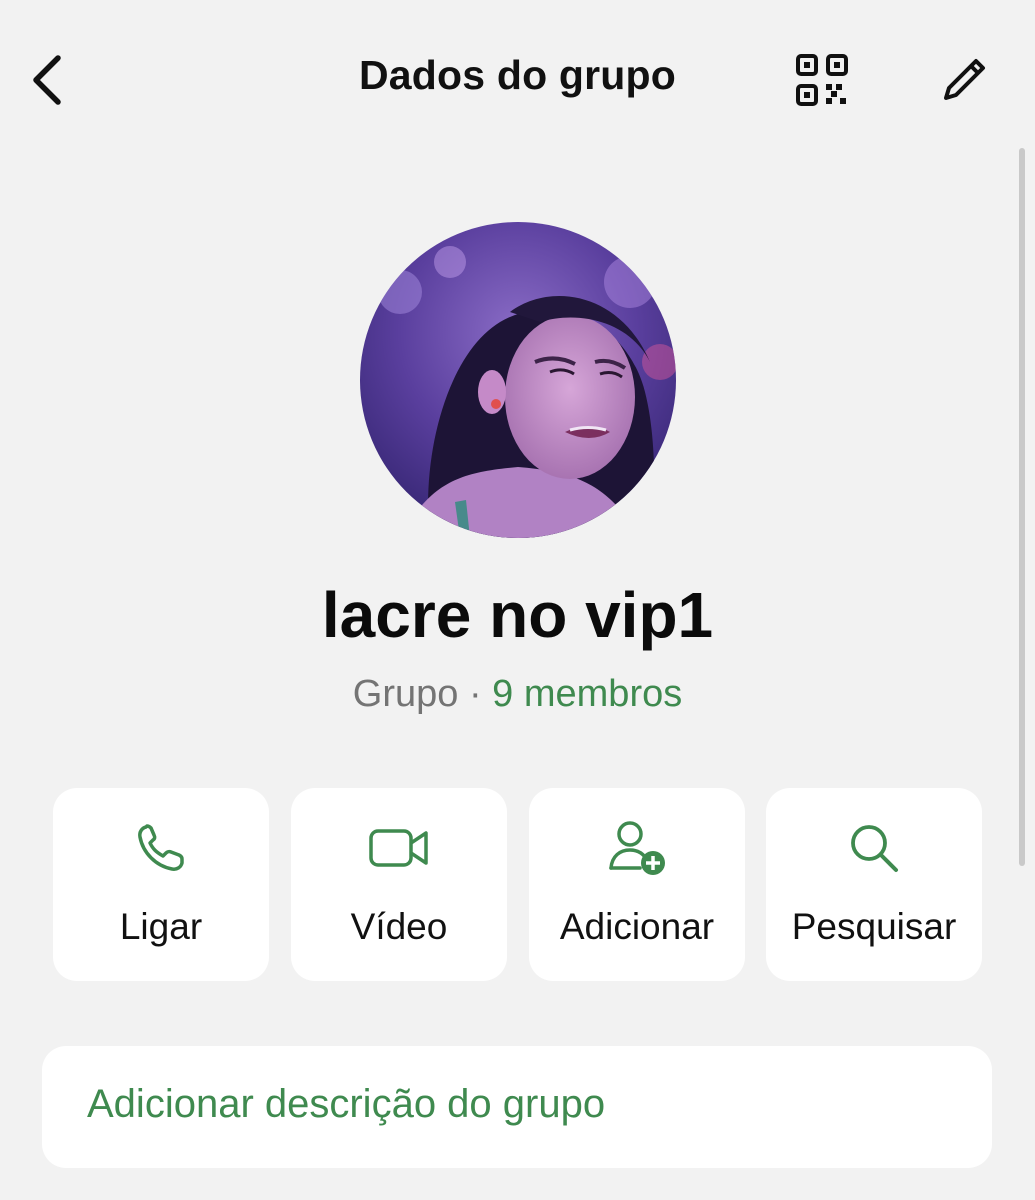  Describe the element at coordinates (405, 694) in the screenshot. I see `group-type-label: Grupo` at that location.